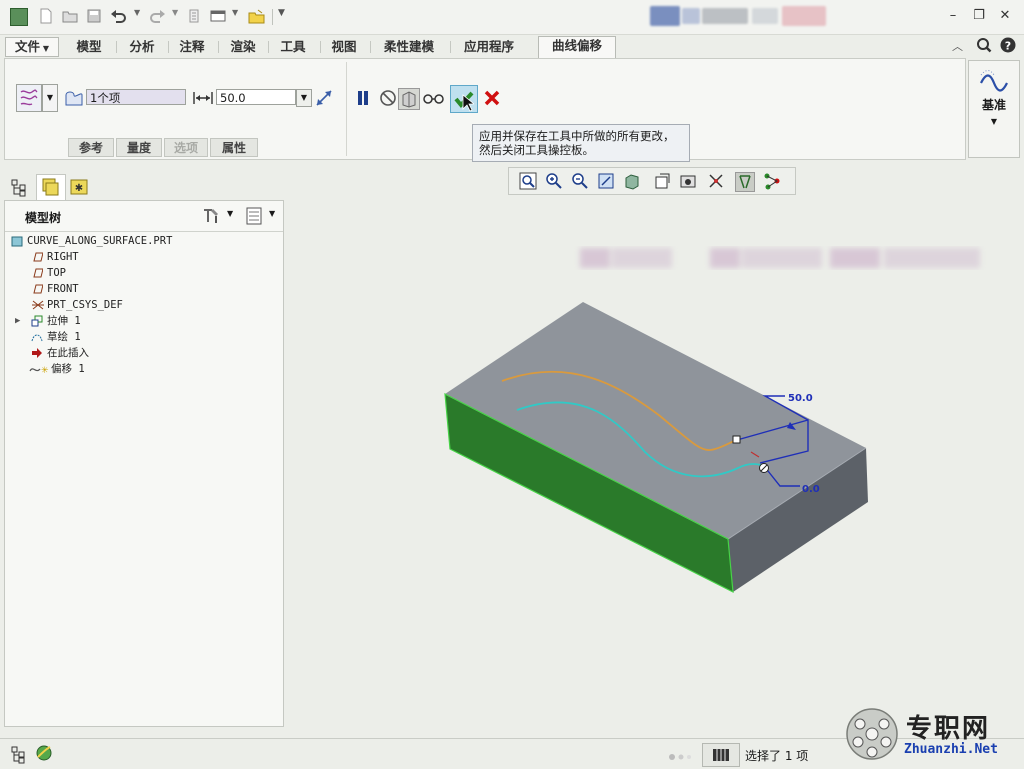  What do you see at coordinates (681, 757) in the screenshot?
I see `status-indicator-icon` at bounding box center [681, 757].